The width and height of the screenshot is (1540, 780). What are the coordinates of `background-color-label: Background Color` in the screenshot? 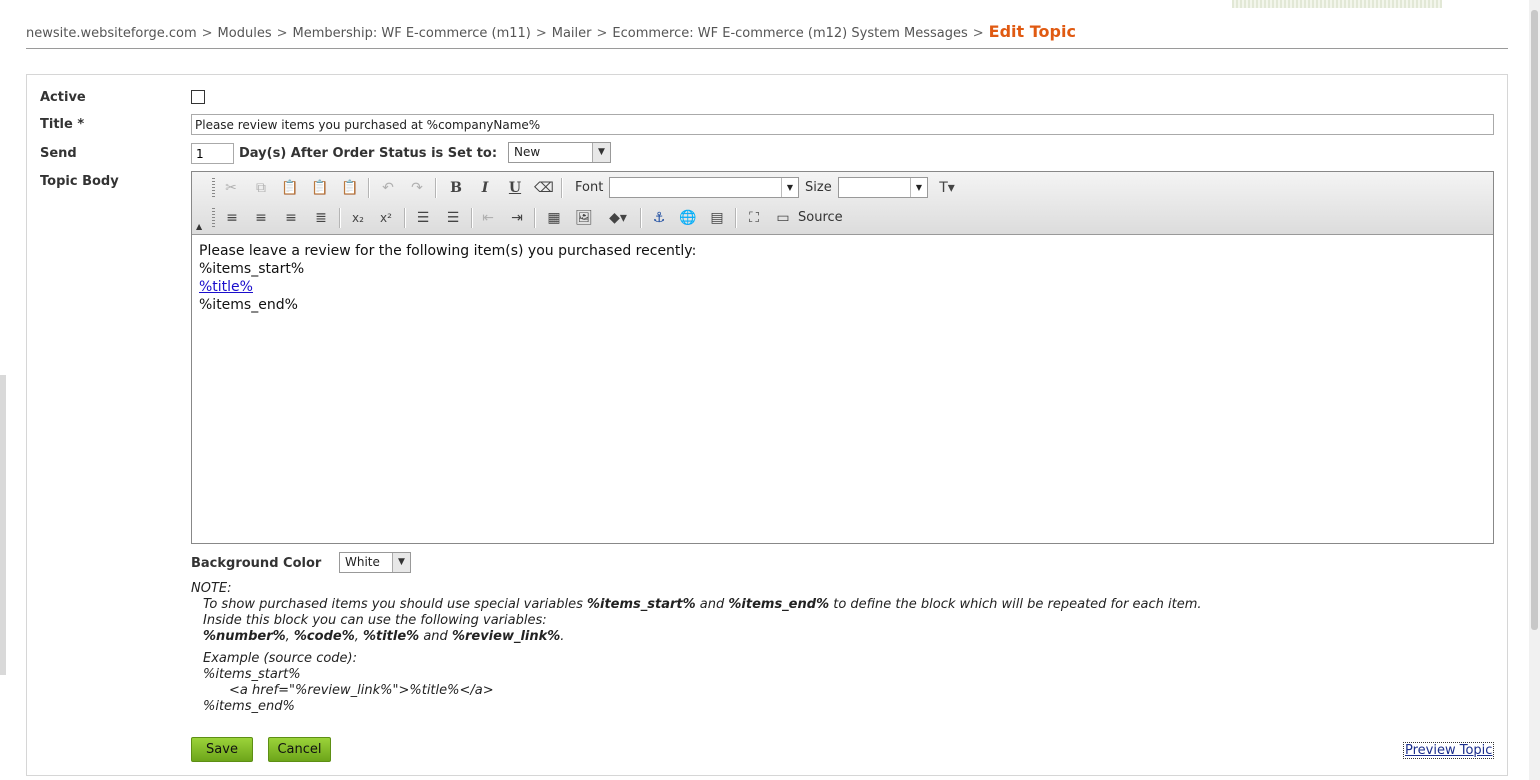 It's located at (256, 563).